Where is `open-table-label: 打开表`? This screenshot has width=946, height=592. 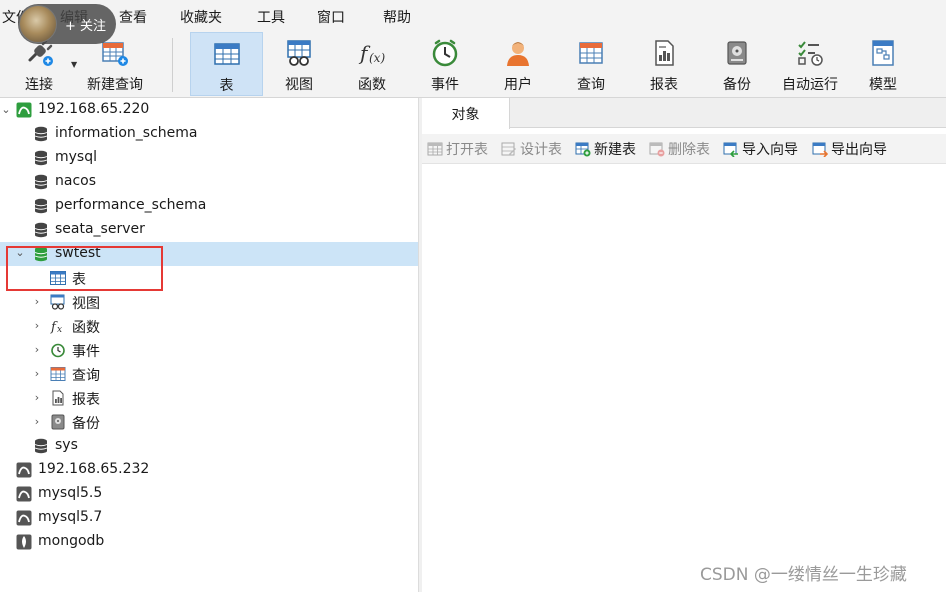 open-table-label: 打开表 is located at coordinates (467, 150).